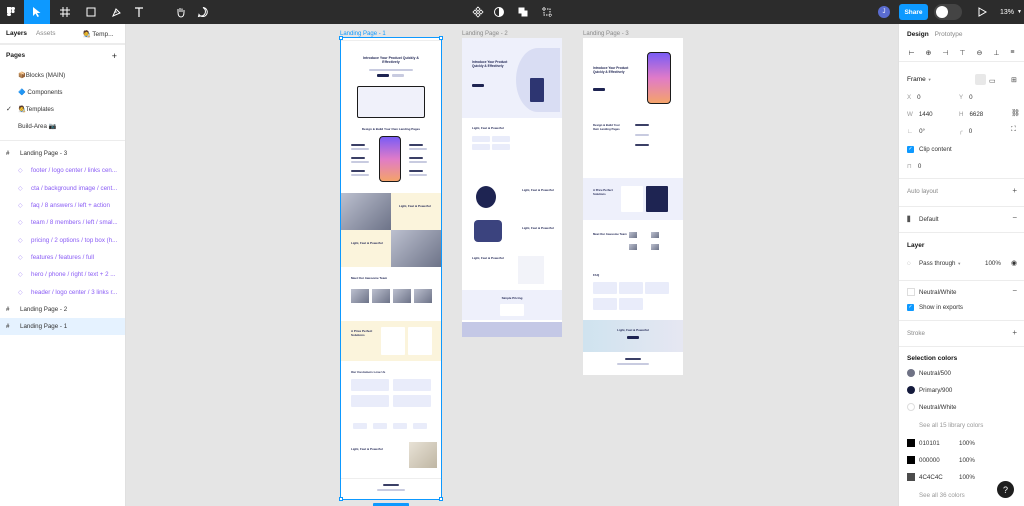  Describe the element at coordinates (911, 292) in the screenshot. I see `fill-swatch` at that location.